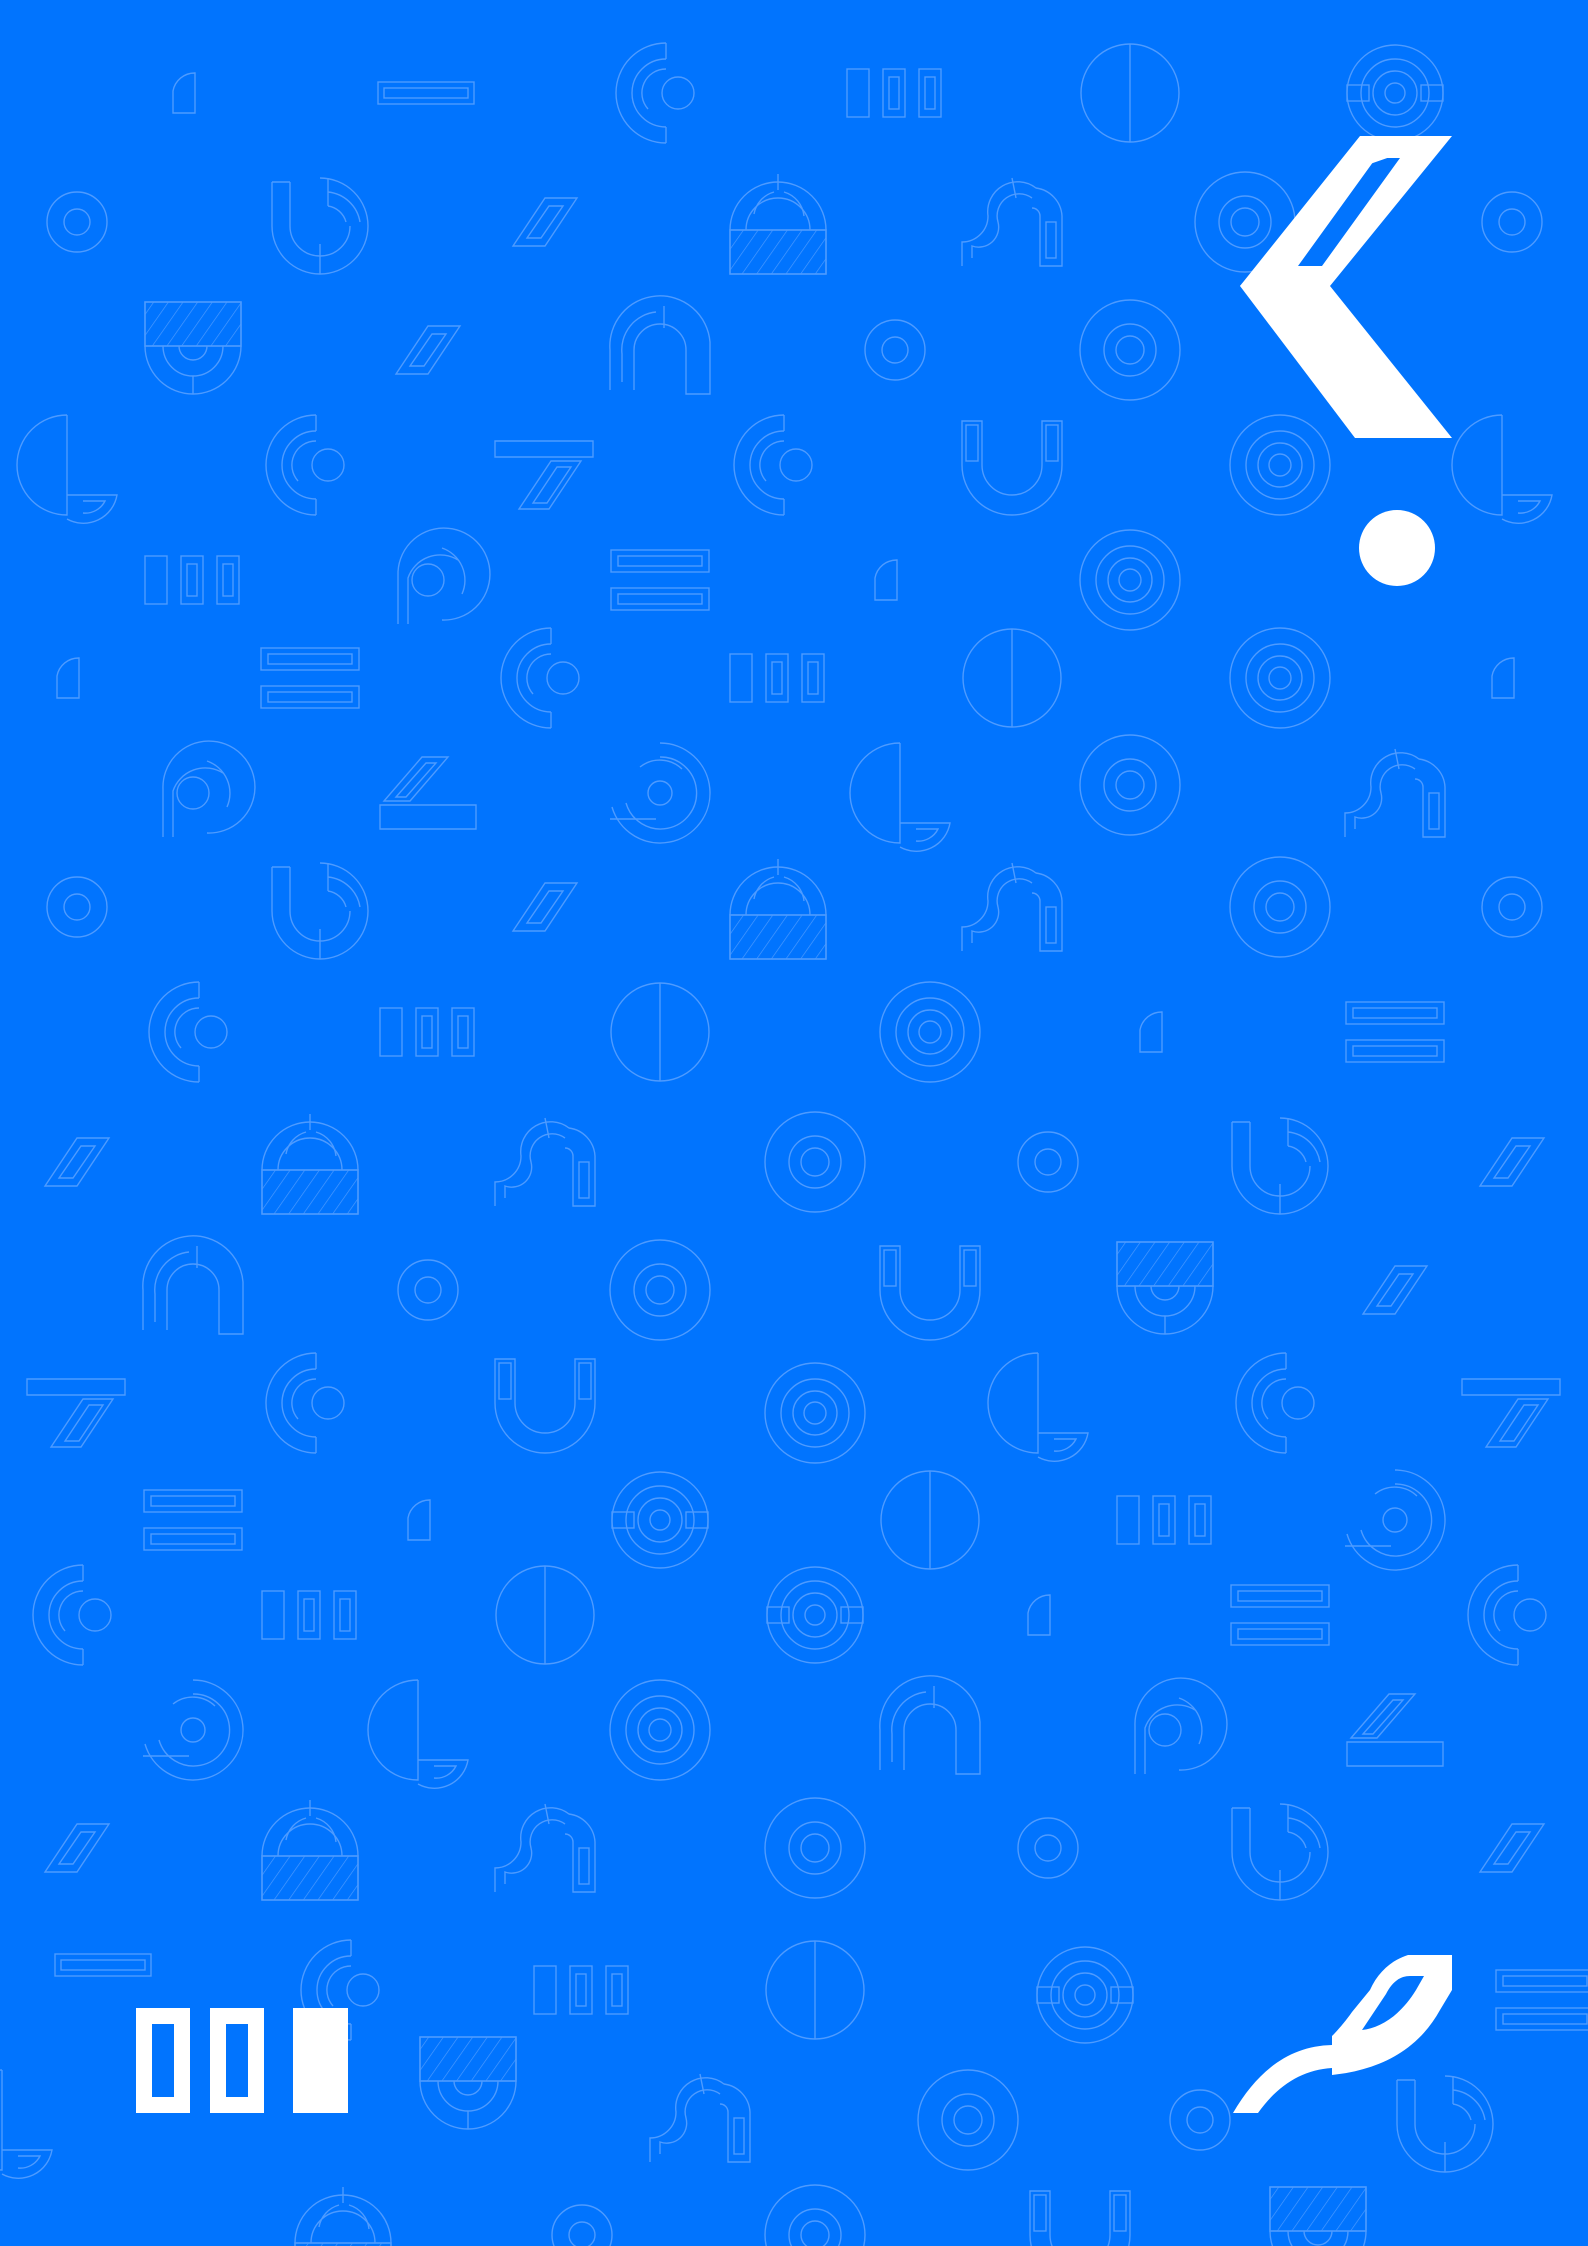 The image size is (1588, 2246). I want to click on wave-hook-logo, so click(1342, 2034).